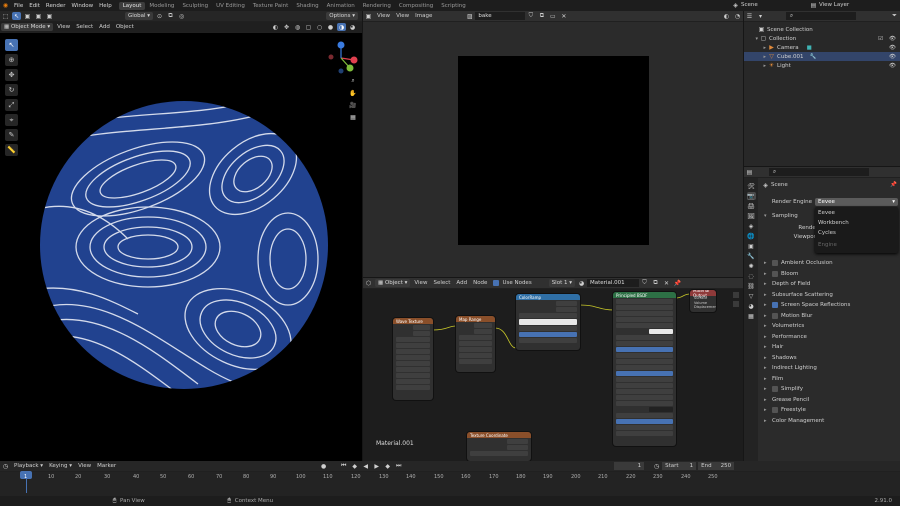 The image size is (900, 506). Describe the element at coordinates (751, 306) in the screenshot. I see `material-tab-icon: ◕` at that location.